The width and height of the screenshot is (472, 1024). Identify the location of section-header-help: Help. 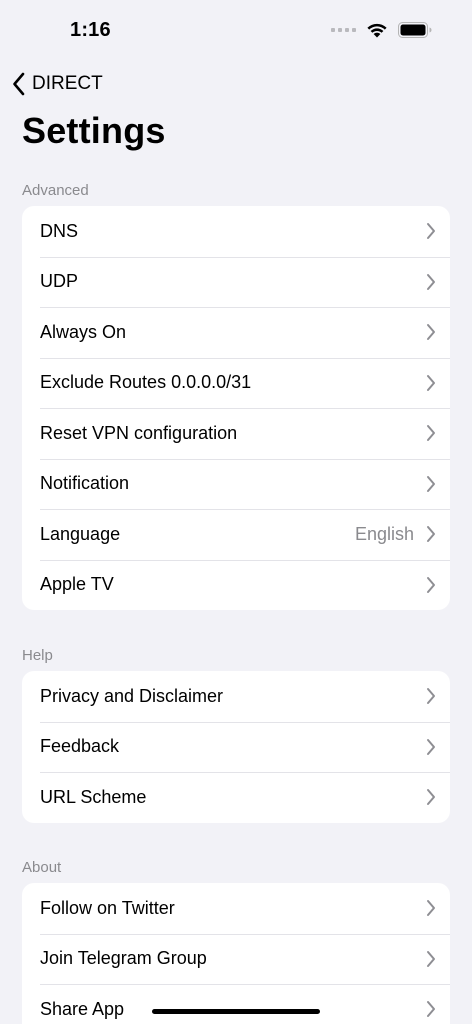
(37, 655).